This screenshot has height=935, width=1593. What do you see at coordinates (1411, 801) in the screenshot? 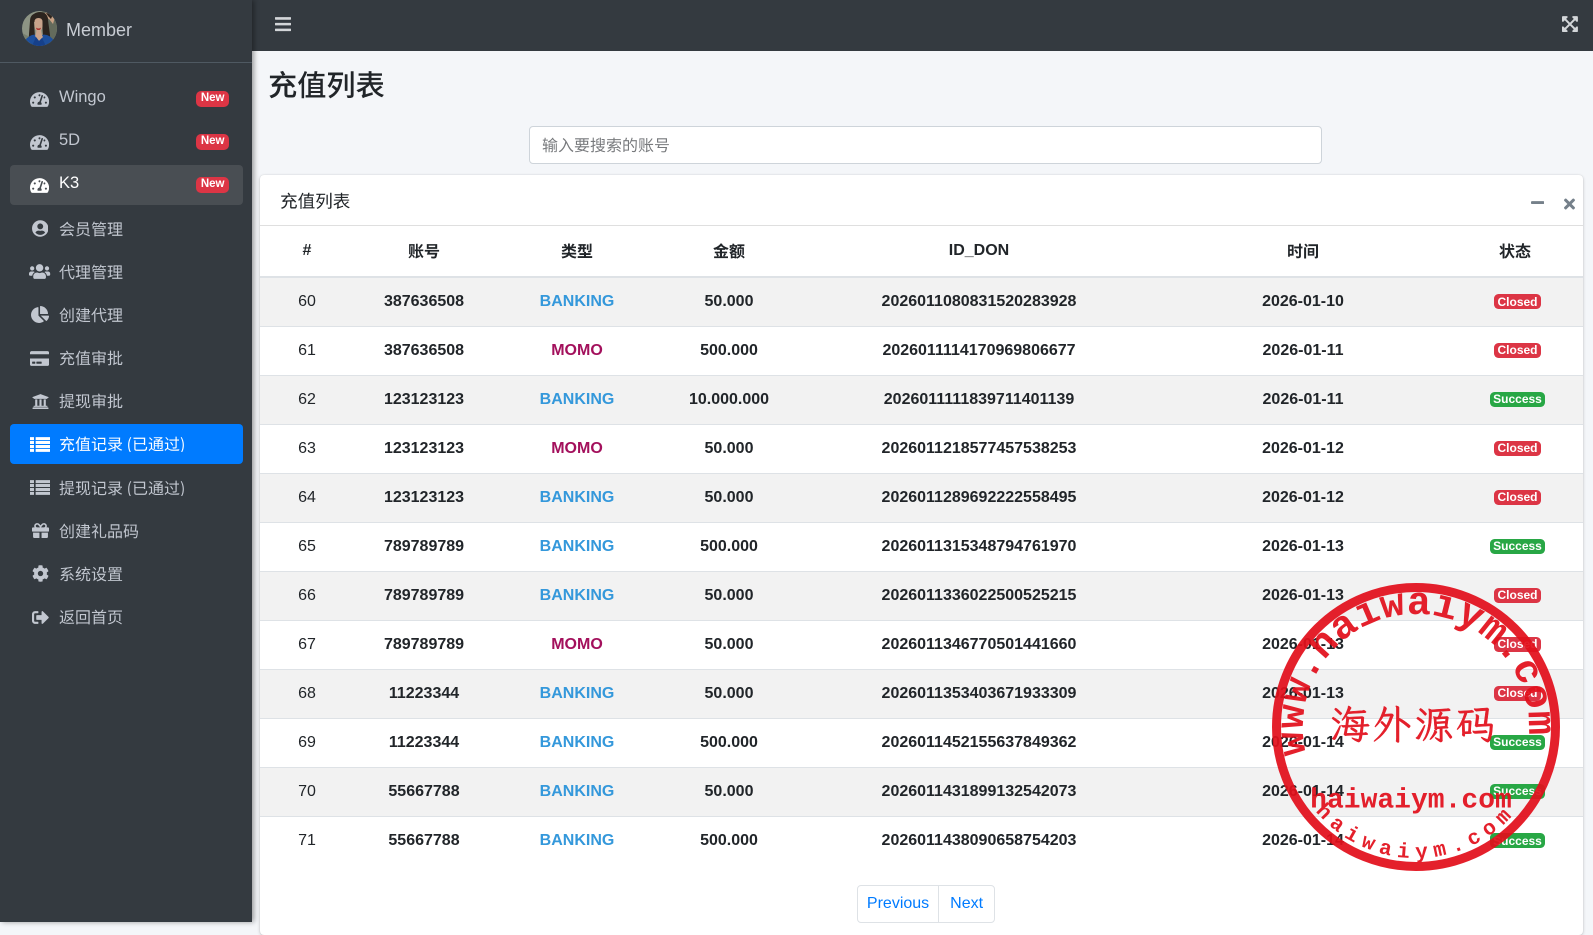
I see `svg-text: haiwaiym.com` at bounding box center [1411, 801].